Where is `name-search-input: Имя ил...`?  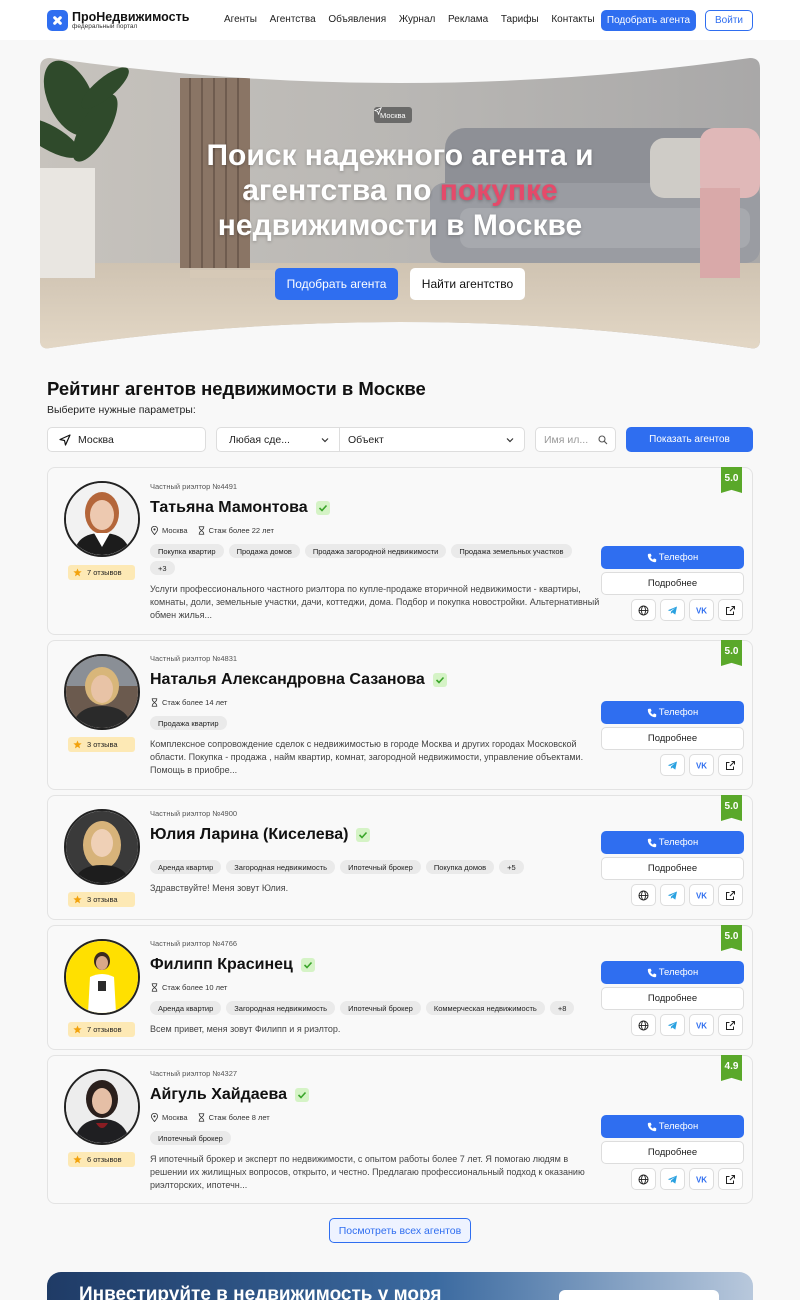 name-search-input: Имя ил... is located at coordinates (575, 439).